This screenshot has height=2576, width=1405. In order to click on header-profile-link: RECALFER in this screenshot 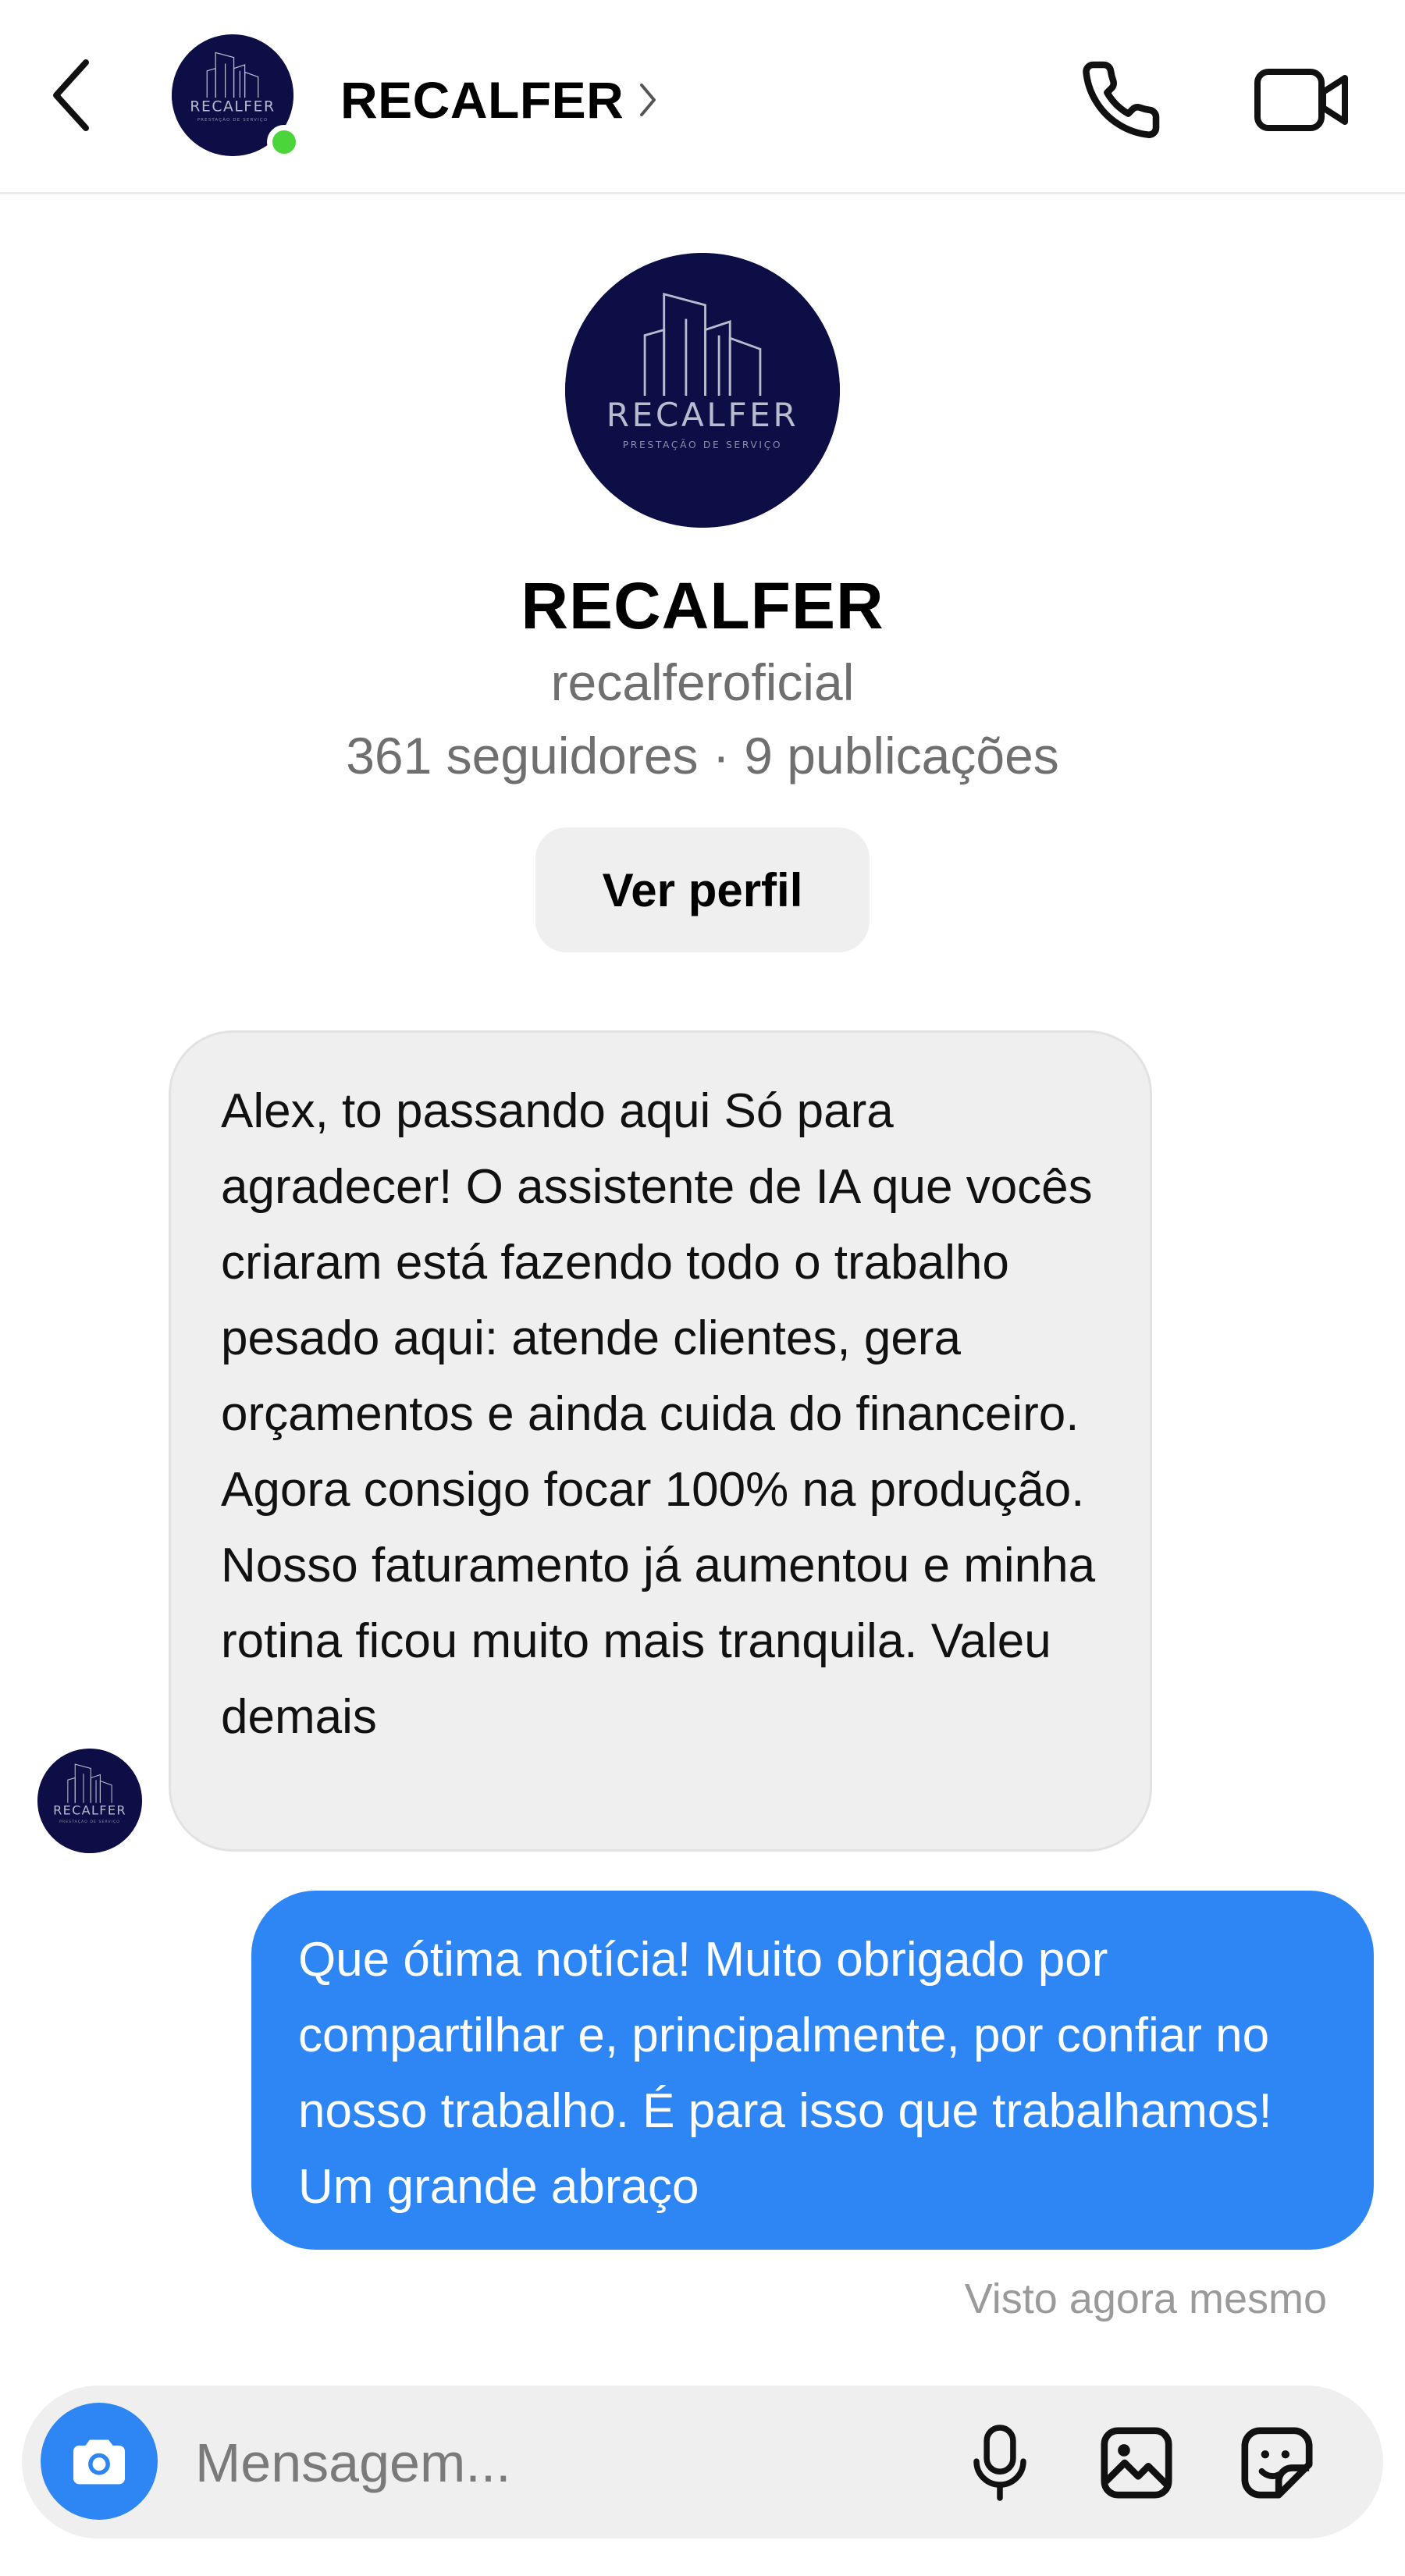, I will do `click(499, 100)`.